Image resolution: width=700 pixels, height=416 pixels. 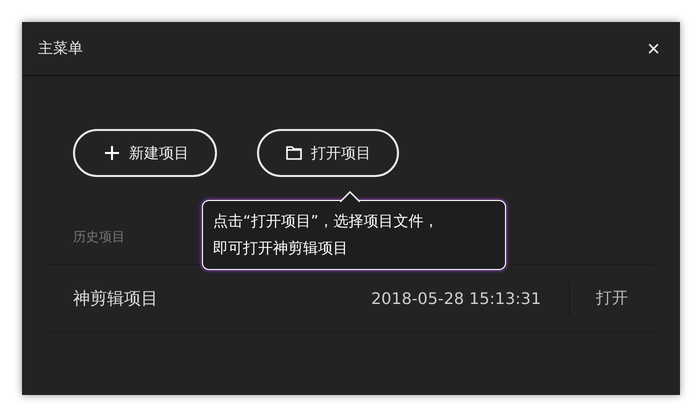 What do you see at coordinates (355, 230) in the screenshot?
I see `tooltip: 点击“打开项目”，选择项目文件，即可打开神剪辑项目` at bounding box center [355, 230].